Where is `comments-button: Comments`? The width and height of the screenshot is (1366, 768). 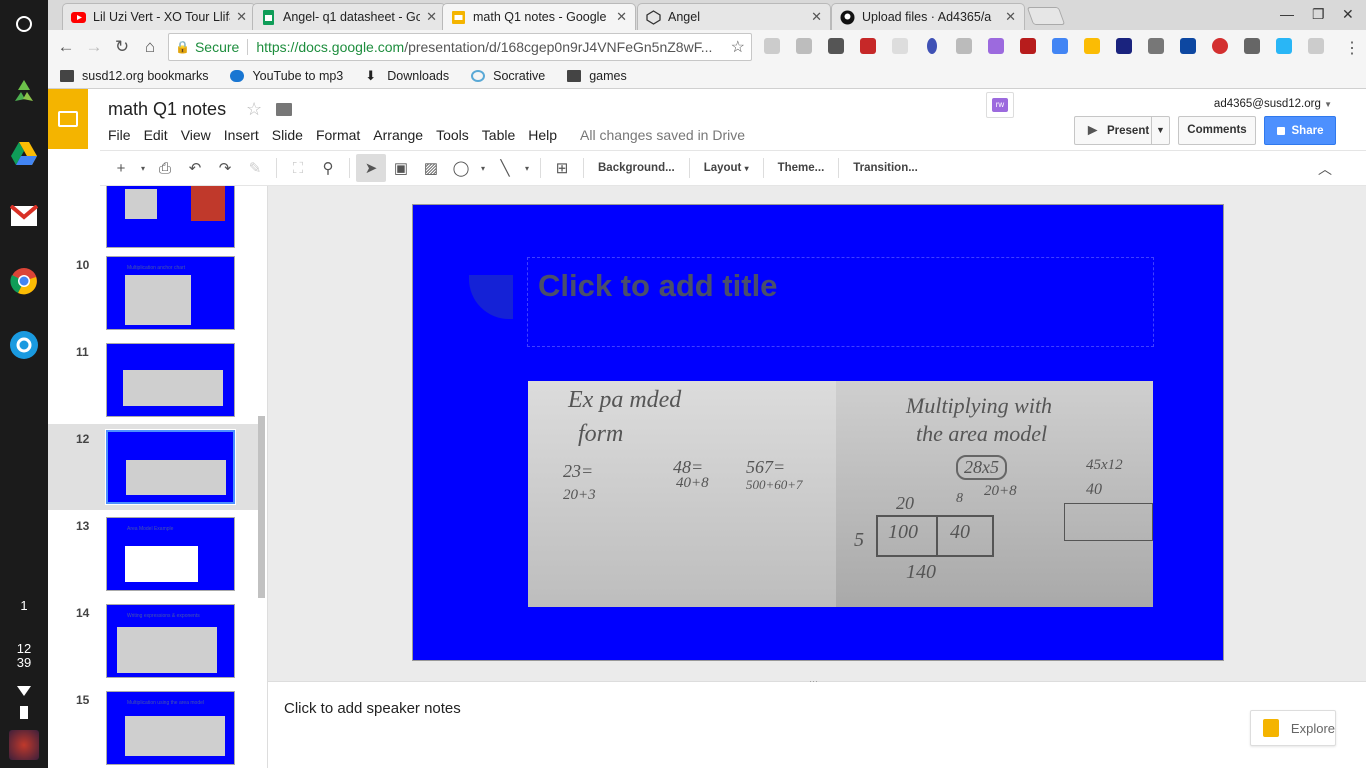
comments-button: Comments is located at coordinates (1217, 130).